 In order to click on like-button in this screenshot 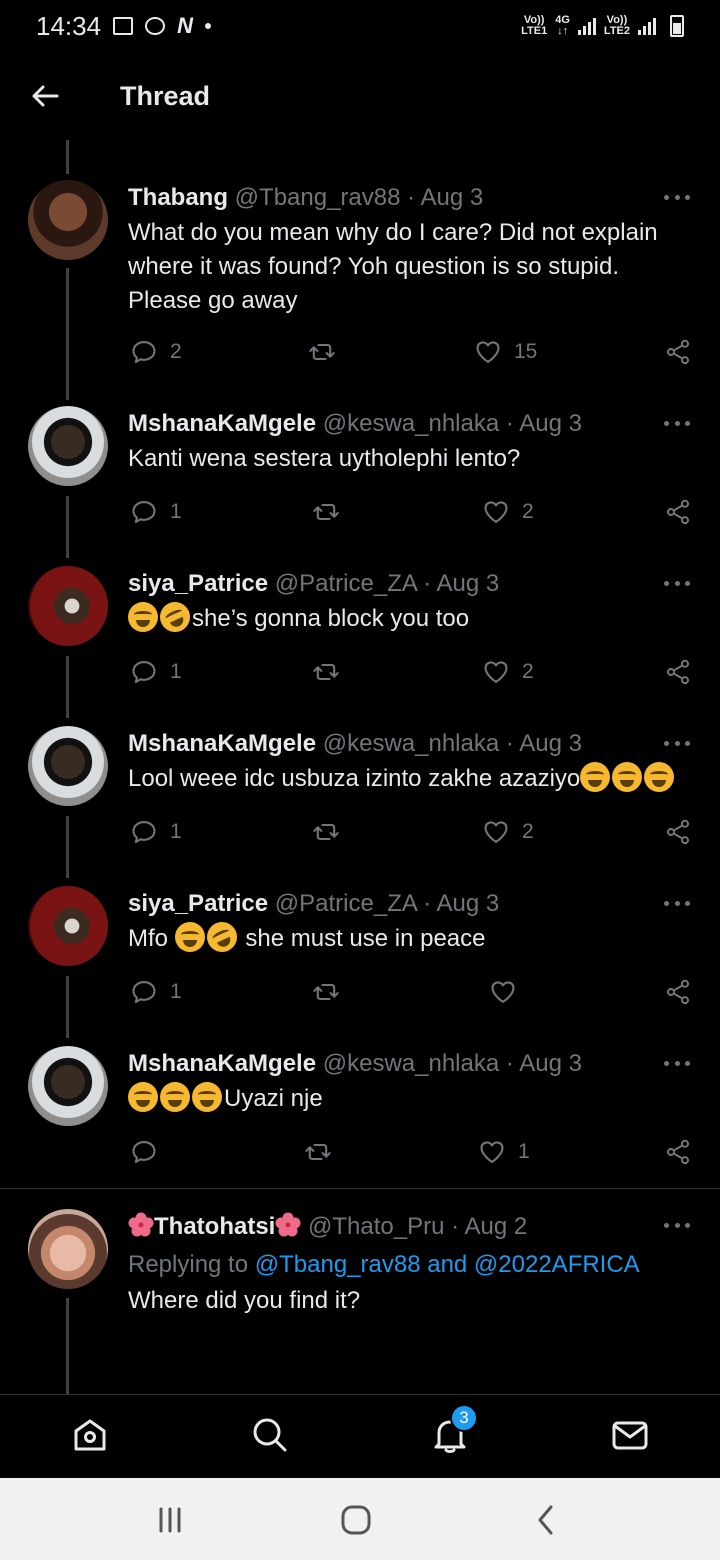, I will do `click(509, 992)`.